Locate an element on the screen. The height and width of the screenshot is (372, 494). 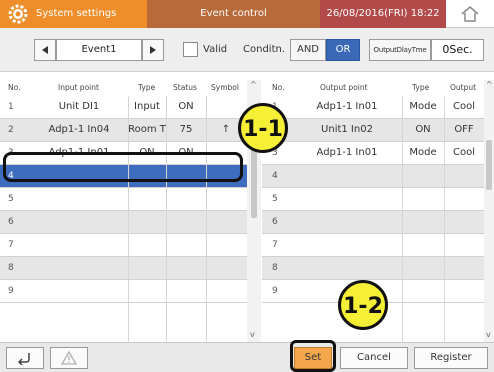
app-title-tab: System settings is located at coordinates (73, 14).